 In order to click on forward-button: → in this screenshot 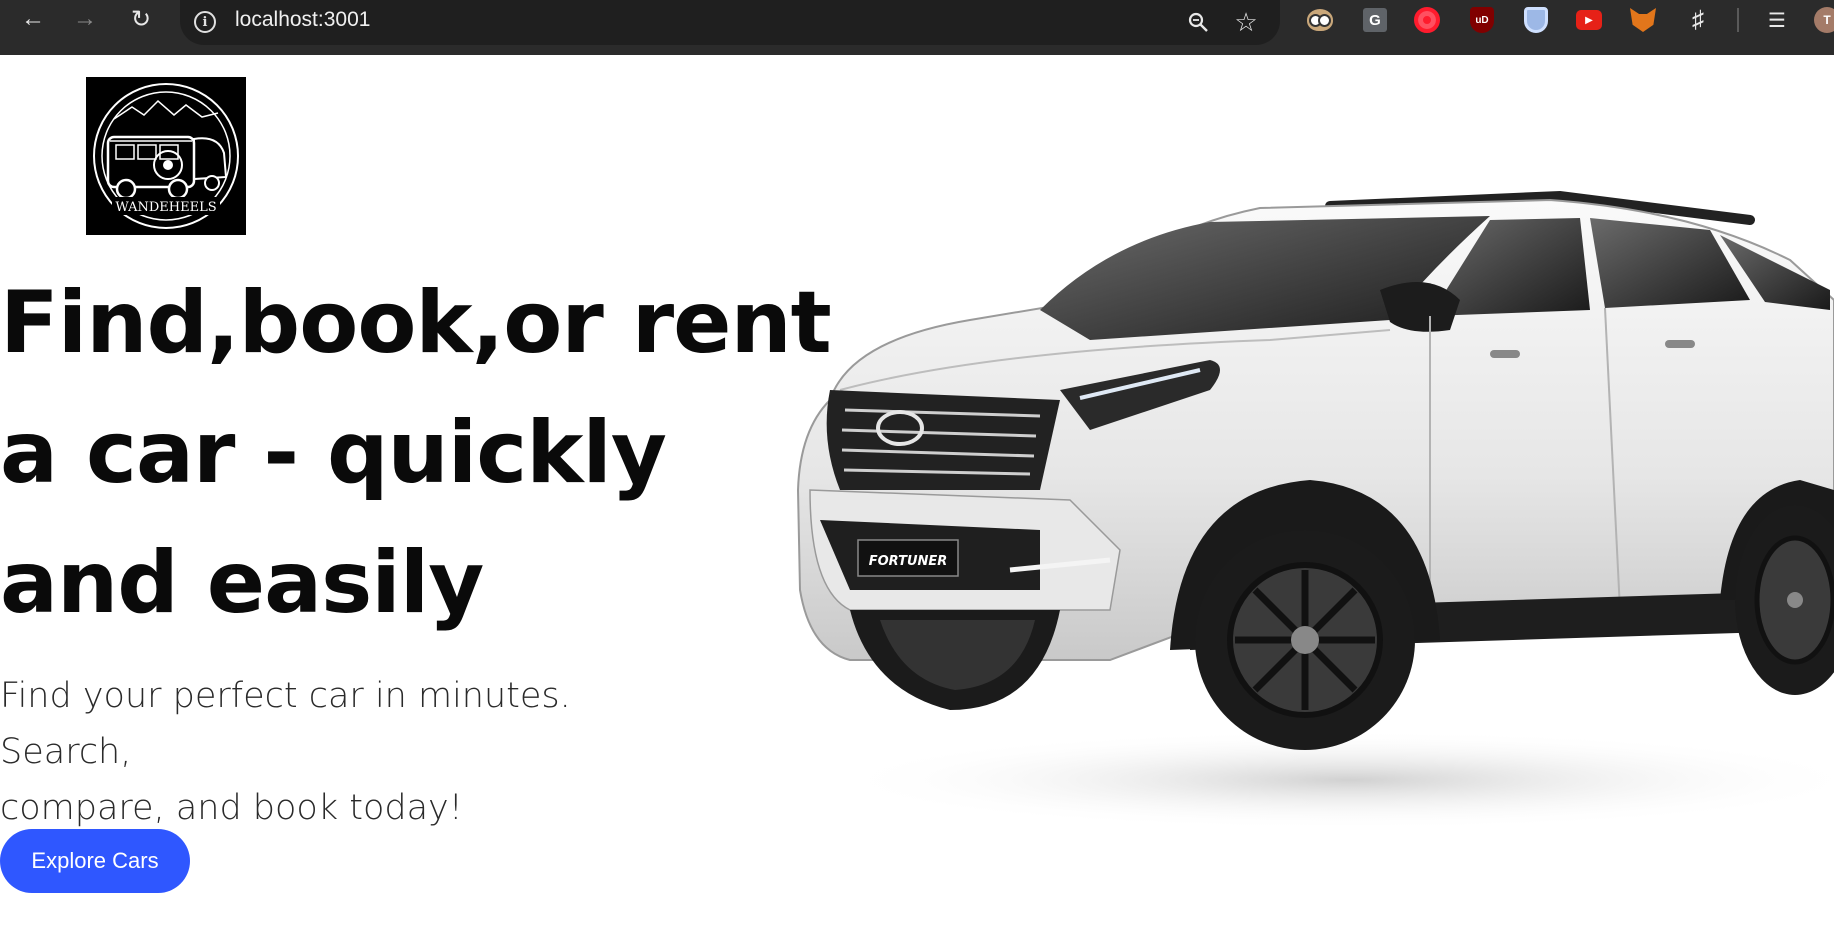, I will do `click(85, 19)`.